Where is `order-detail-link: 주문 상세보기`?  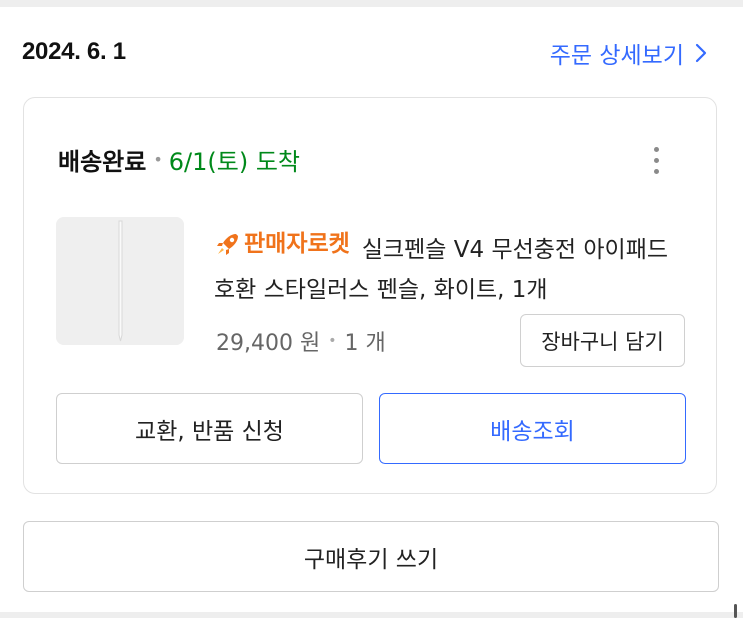
order-detail-link: 주문 상세보기 is located at coordinates (629, 53).